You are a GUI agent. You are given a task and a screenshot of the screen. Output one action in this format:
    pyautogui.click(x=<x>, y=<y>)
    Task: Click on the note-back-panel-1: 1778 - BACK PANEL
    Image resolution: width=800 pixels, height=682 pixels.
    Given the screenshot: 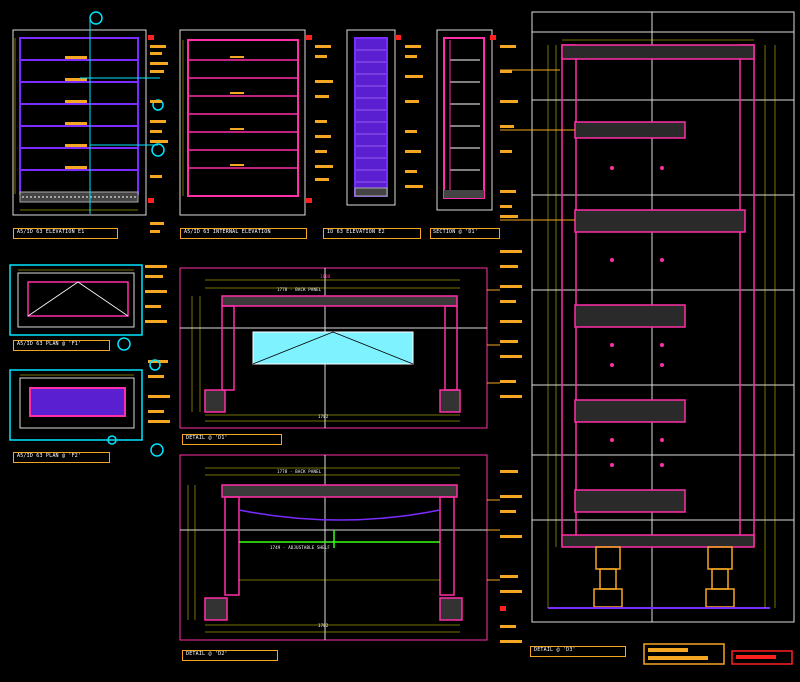 What is the action you would take?
    pyautogui.click(x=299, y=289)
    